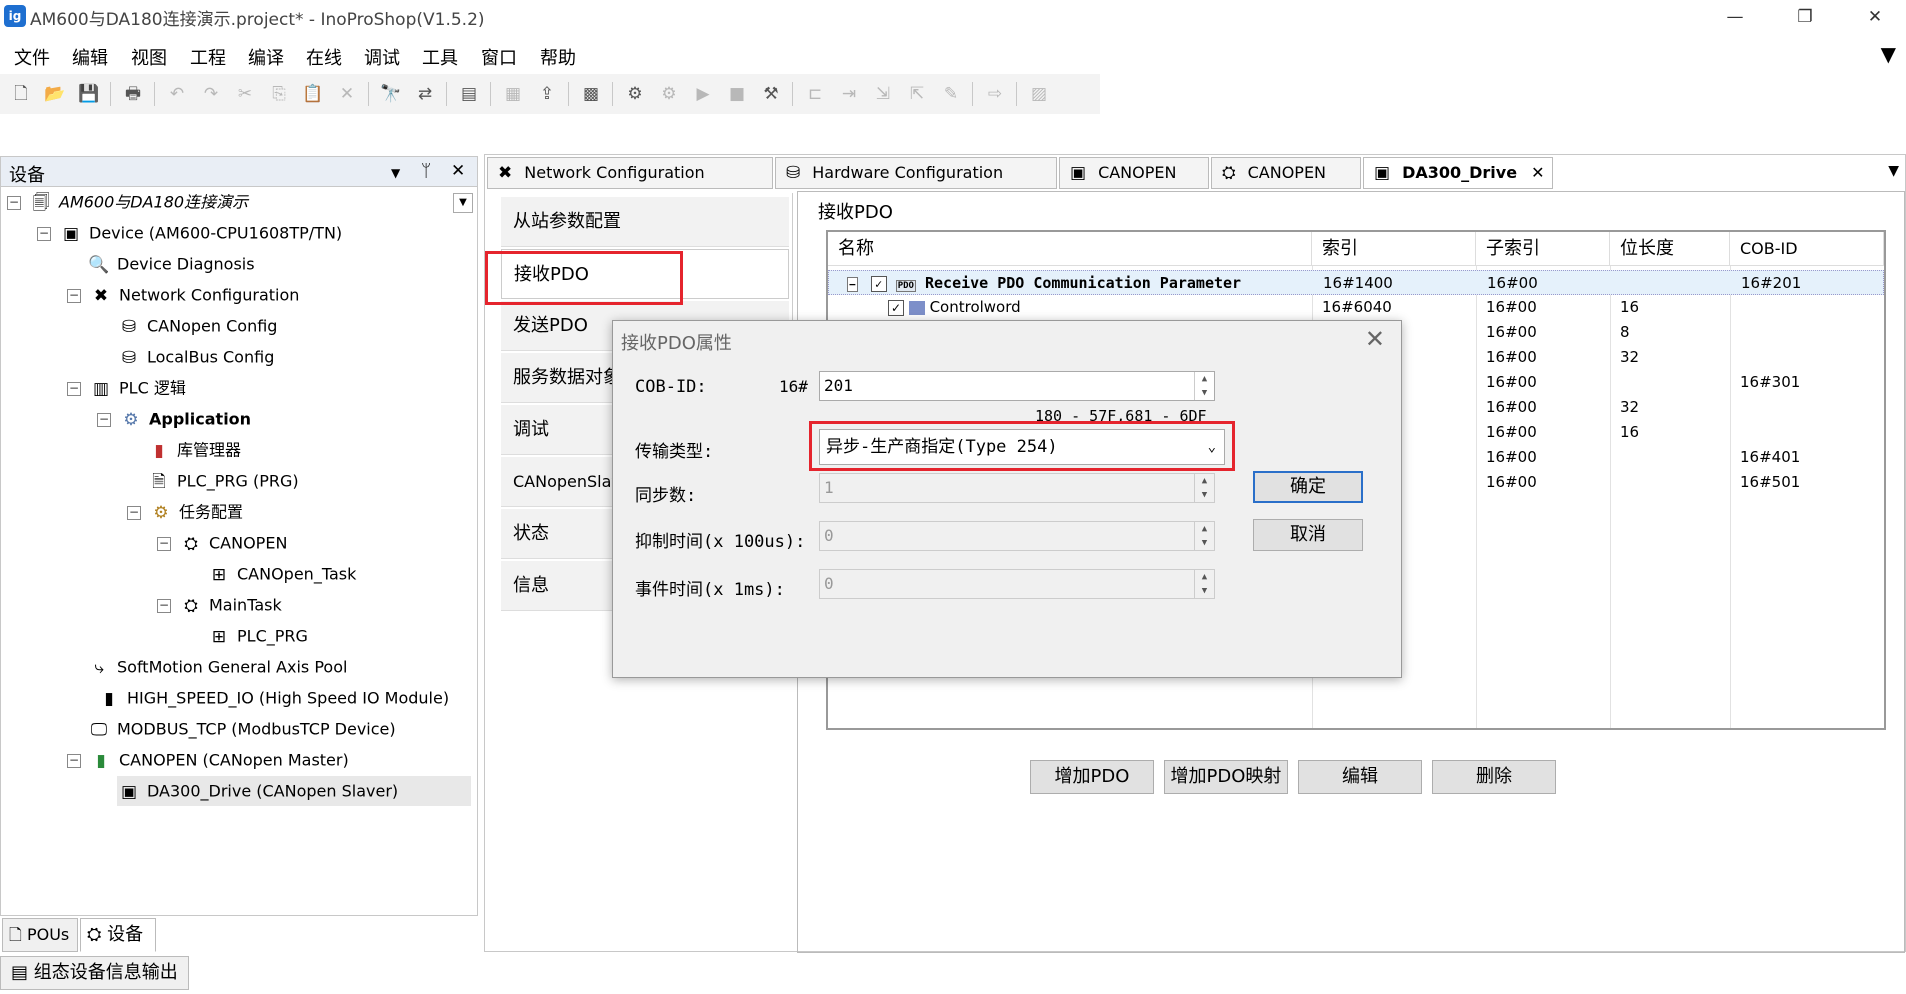  Describe the element at coordinates (194, 450) in the screenshot. I see `tree-item-library-manager: ▮ 库管理器` at that location.